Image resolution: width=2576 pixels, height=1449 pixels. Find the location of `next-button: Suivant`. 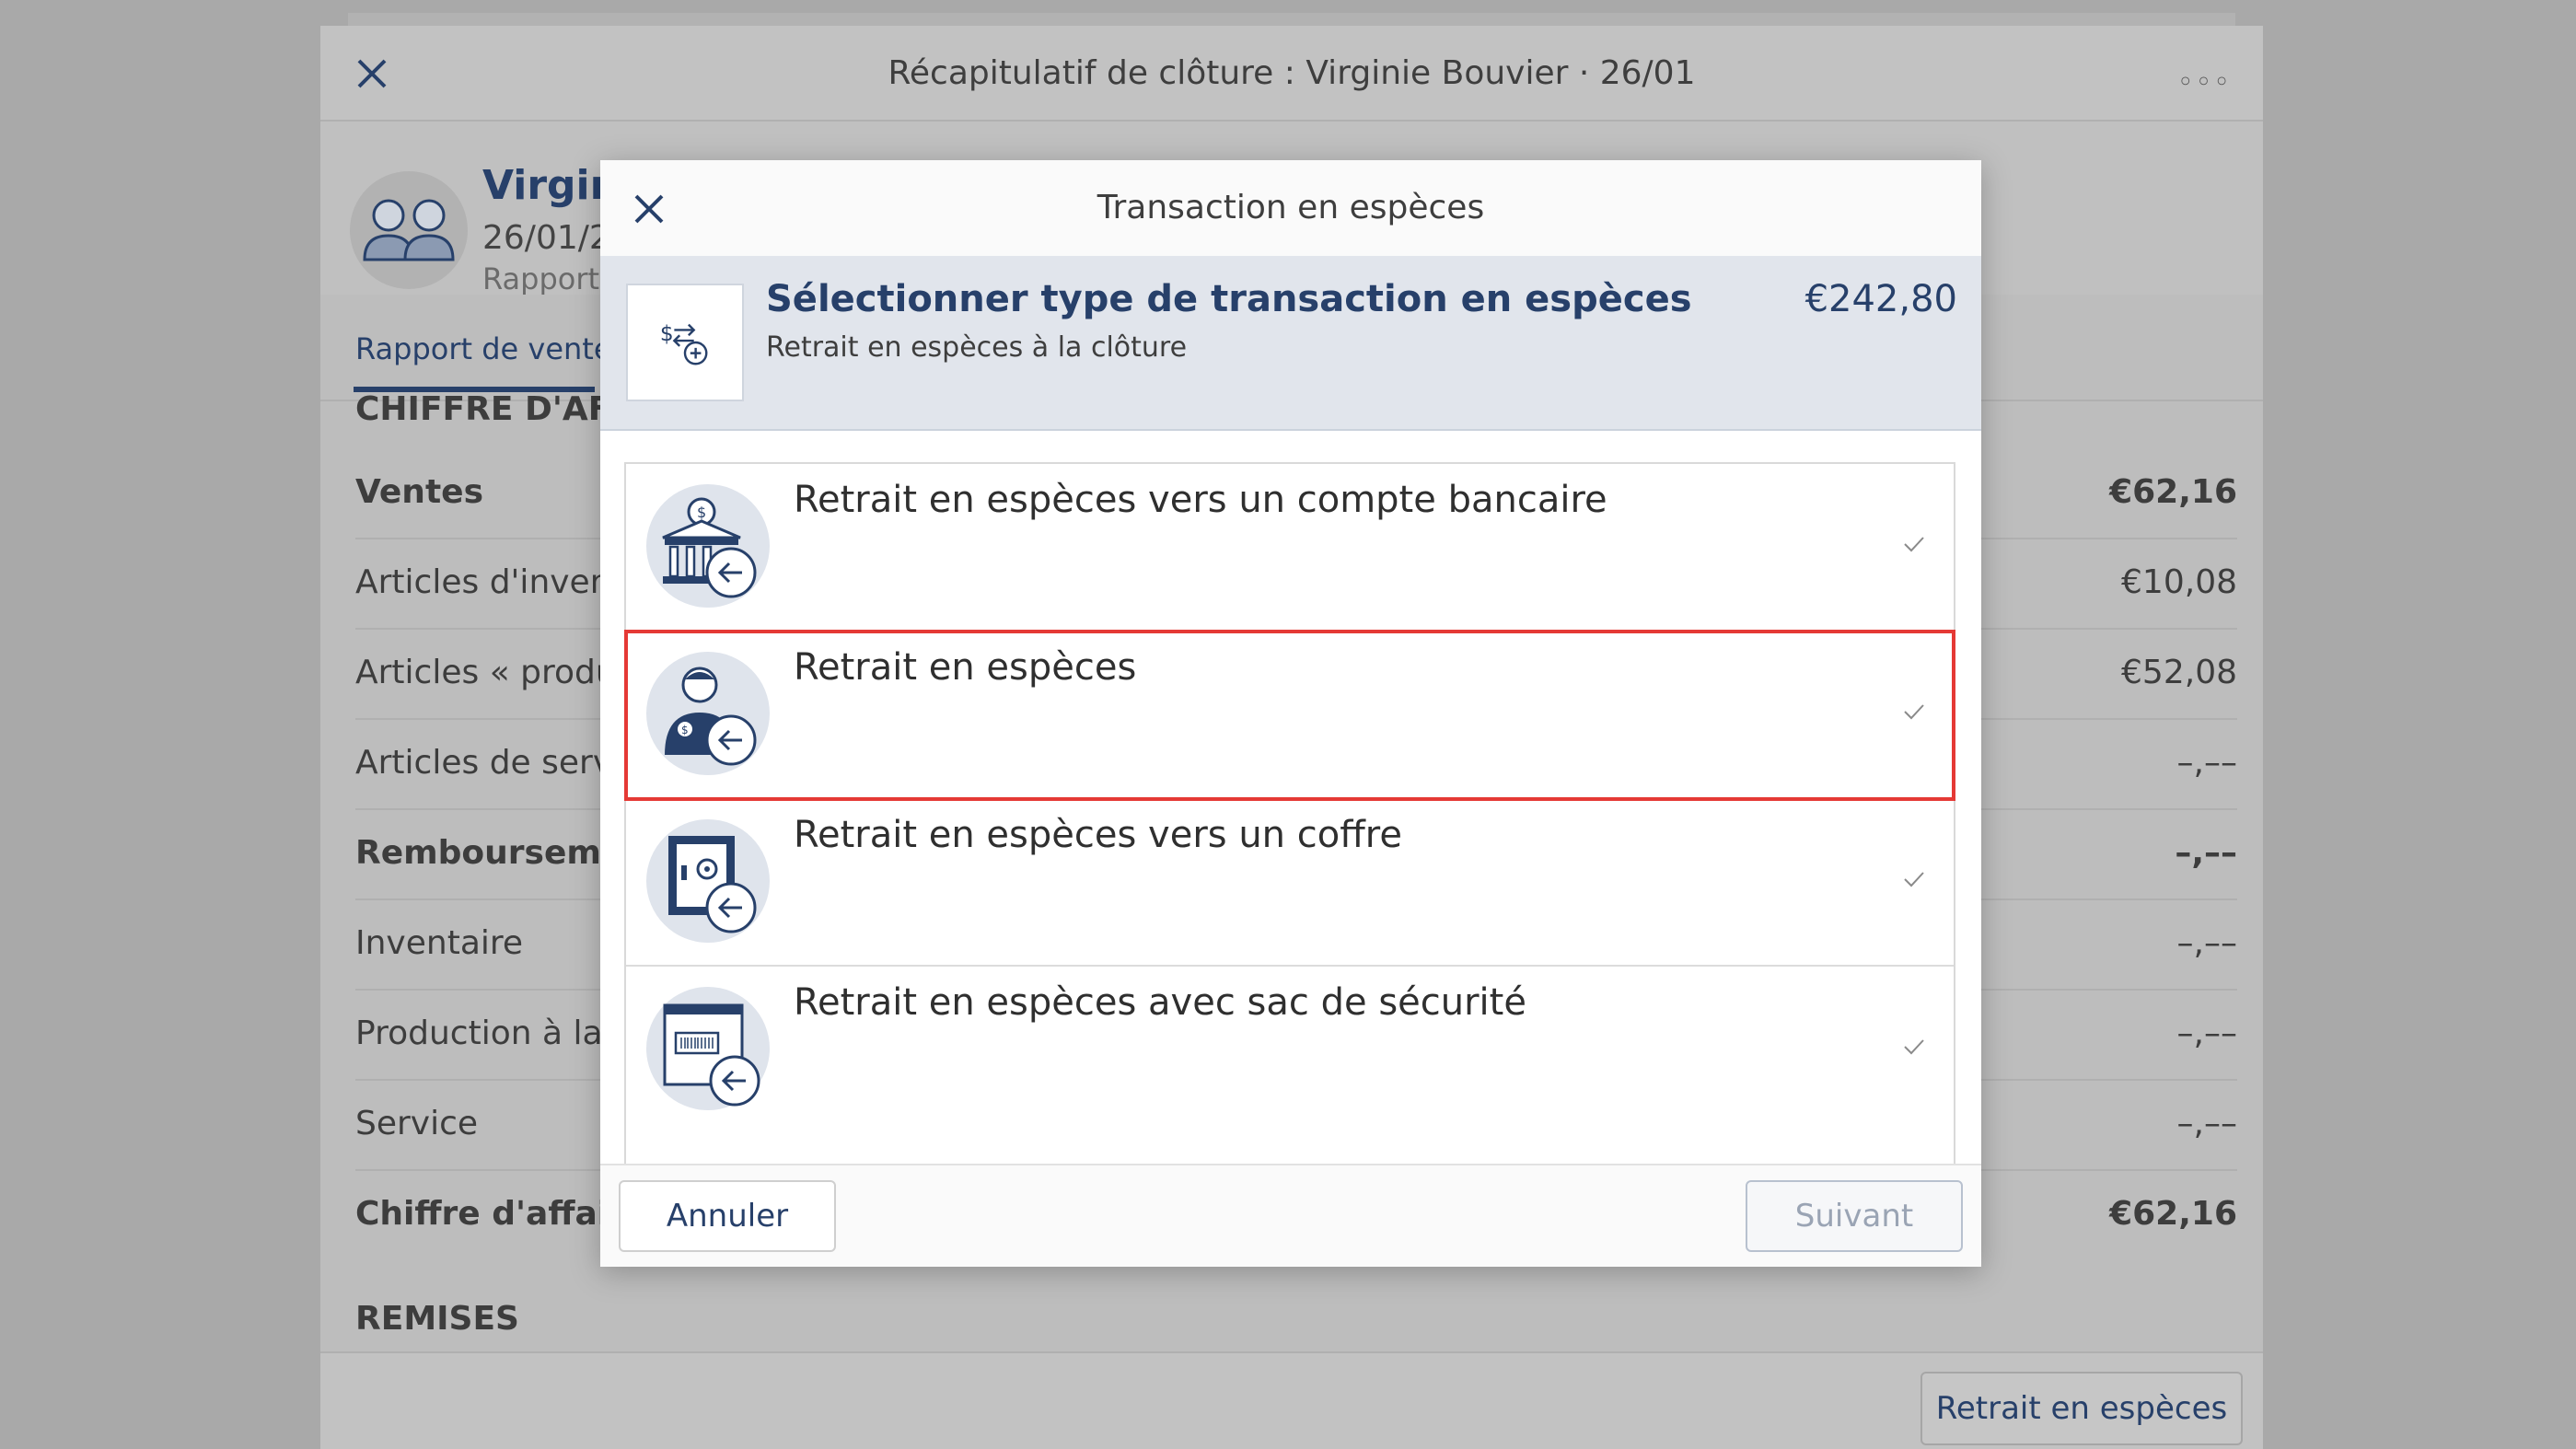

next-button: Suivant is located at coordinates (1854, 1216).